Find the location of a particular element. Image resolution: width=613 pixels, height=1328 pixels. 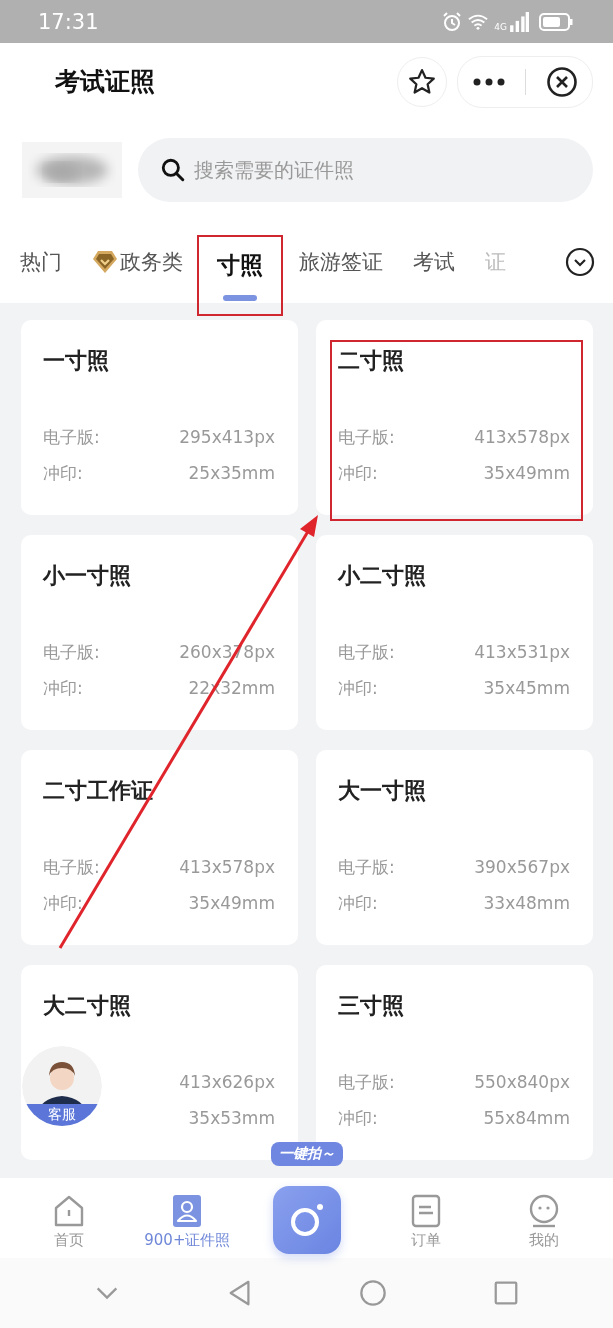

card-title: 小二寸照 is located at coordinates (382, 576).